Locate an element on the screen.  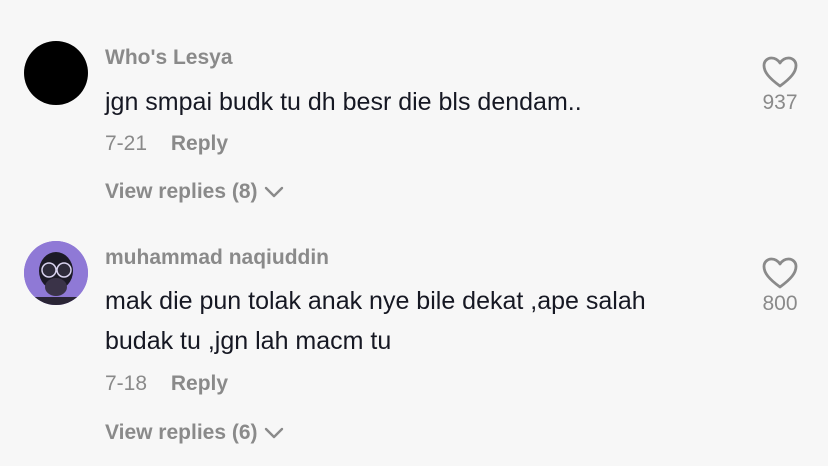
view-replies-button: View replies (8) is located at coordinates (194, 192).